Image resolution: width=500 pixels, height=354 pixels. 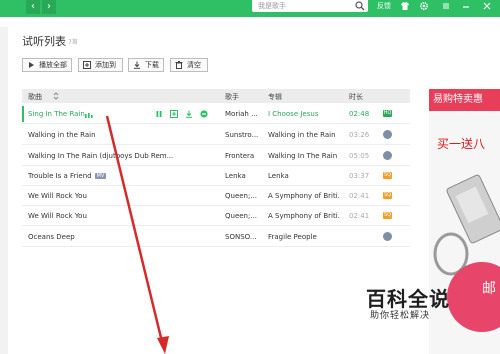 I want to click on download-icon, so click(x=137, y=65).